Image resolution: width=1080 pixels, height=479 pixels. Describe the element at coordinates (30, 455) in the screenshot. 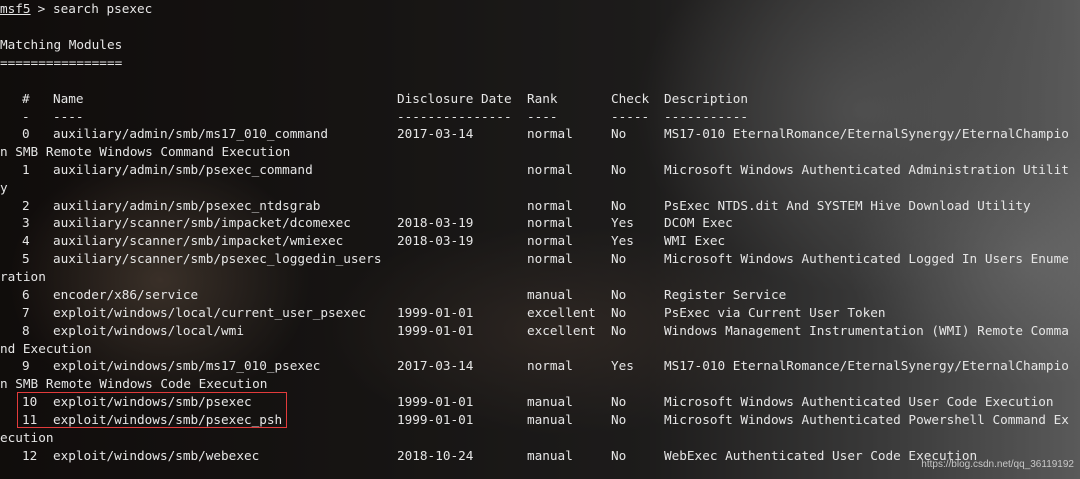

I see `row-num: 12` at that location.